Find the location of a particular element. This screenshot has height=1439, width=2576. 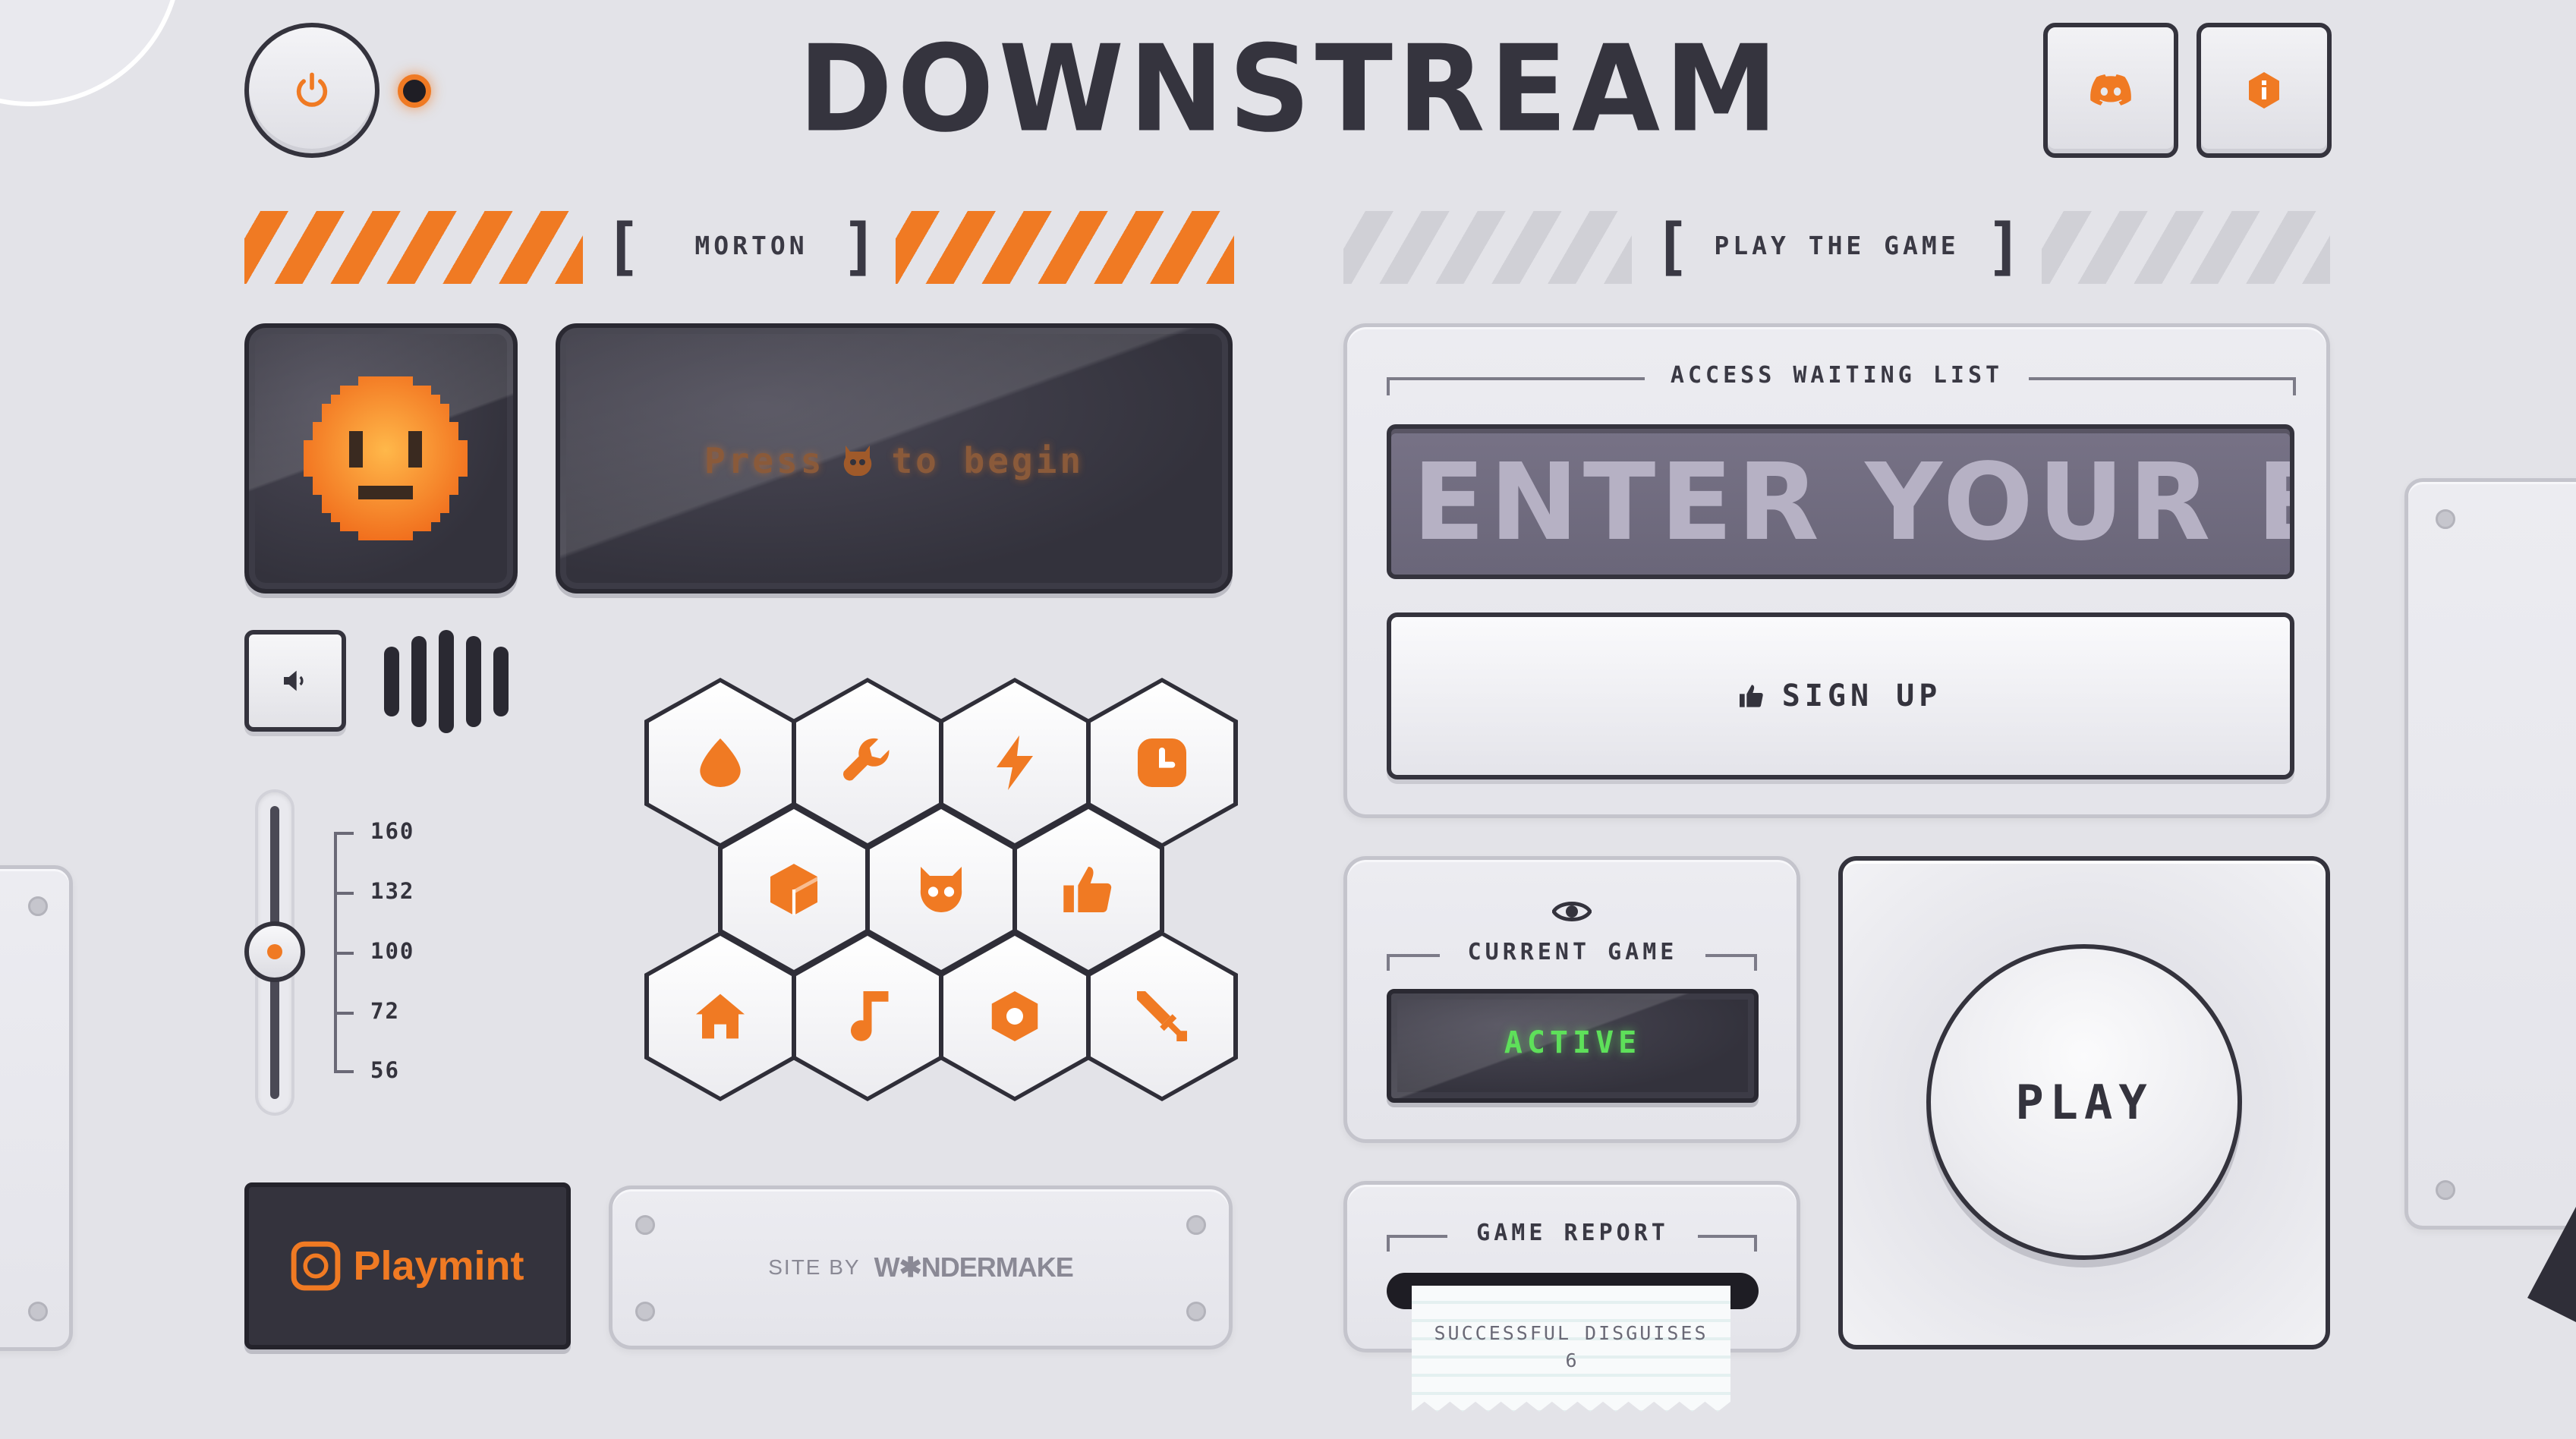

wondermake-label: W✱NDERMAKE is located at coordinates (974, 1267).